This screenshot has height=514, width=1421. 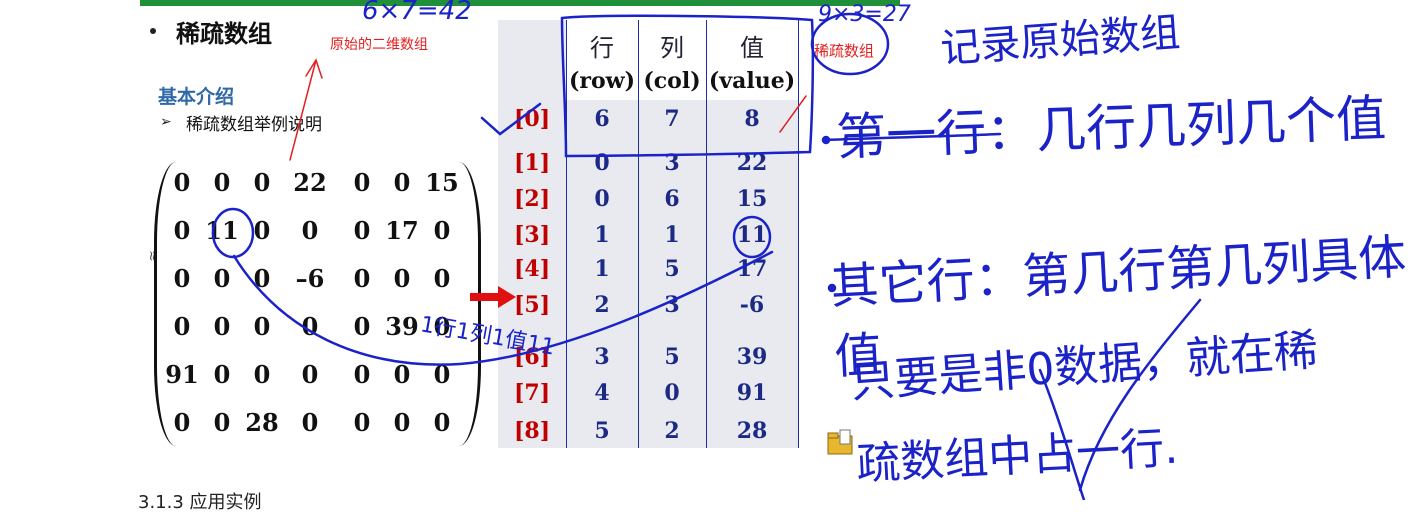 What do you see at coordinates (672, 431) in the screenshot?
I see `table-cell-col: 2` at bounding box center [672, 431].